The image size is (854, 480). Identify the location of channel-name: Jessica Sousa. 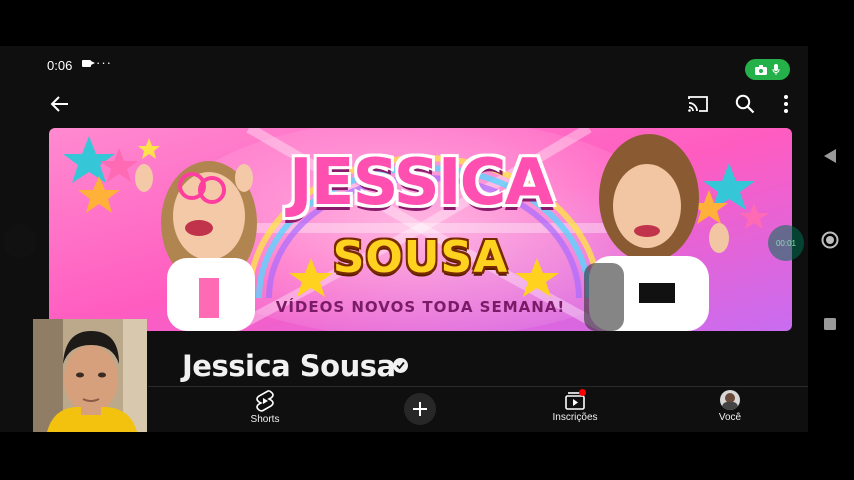
(289, 366).